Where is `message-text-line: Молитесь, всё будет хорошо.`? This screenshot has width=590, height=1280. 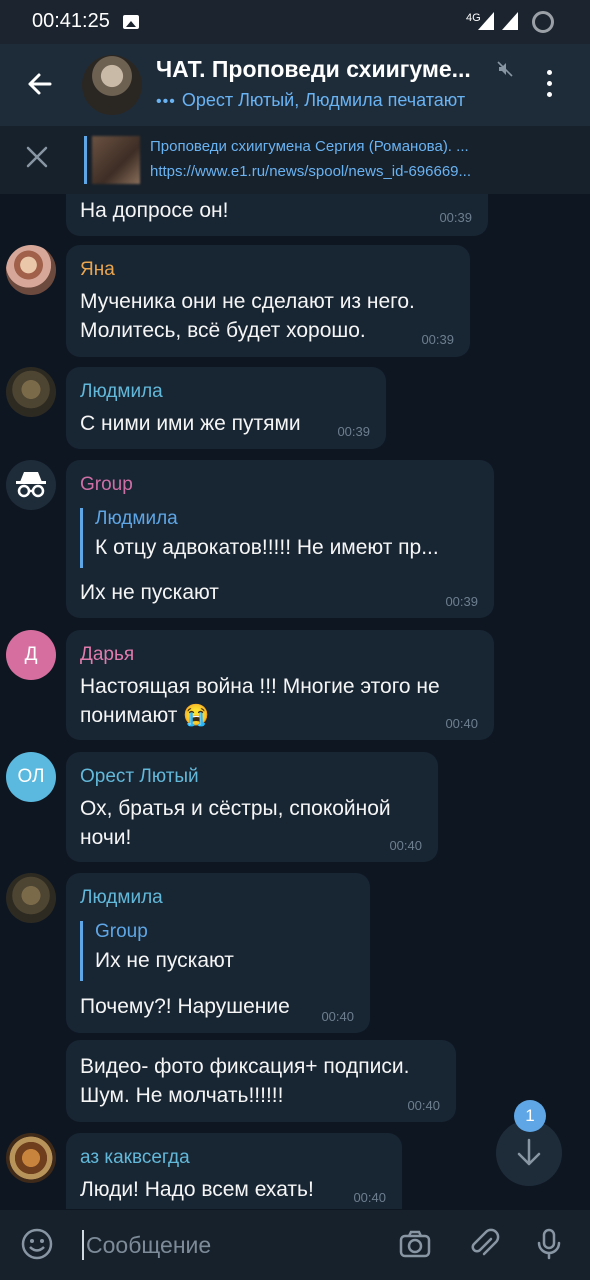
message-text-line: Молитесь, всё будет хорошо. is located at coordinates (223, 330).